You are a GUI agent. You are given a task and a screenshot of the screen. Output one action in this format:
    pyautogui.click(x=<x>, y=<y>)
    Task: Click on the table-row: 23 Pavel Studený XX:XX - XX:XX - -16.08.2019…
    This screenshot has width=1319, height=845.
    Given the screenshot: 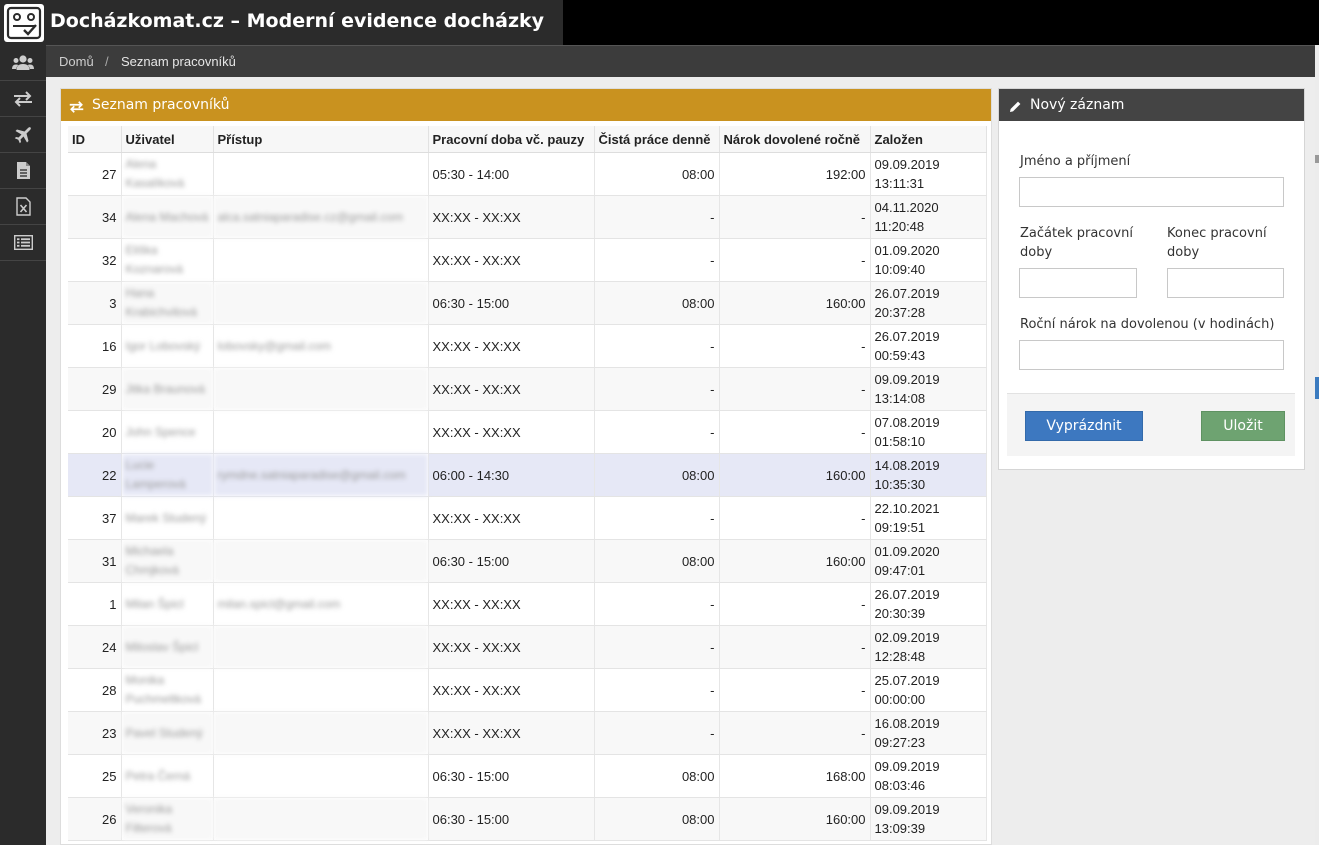 What is the action you would take?
    pyautogui.click(x=527, y=733)
    